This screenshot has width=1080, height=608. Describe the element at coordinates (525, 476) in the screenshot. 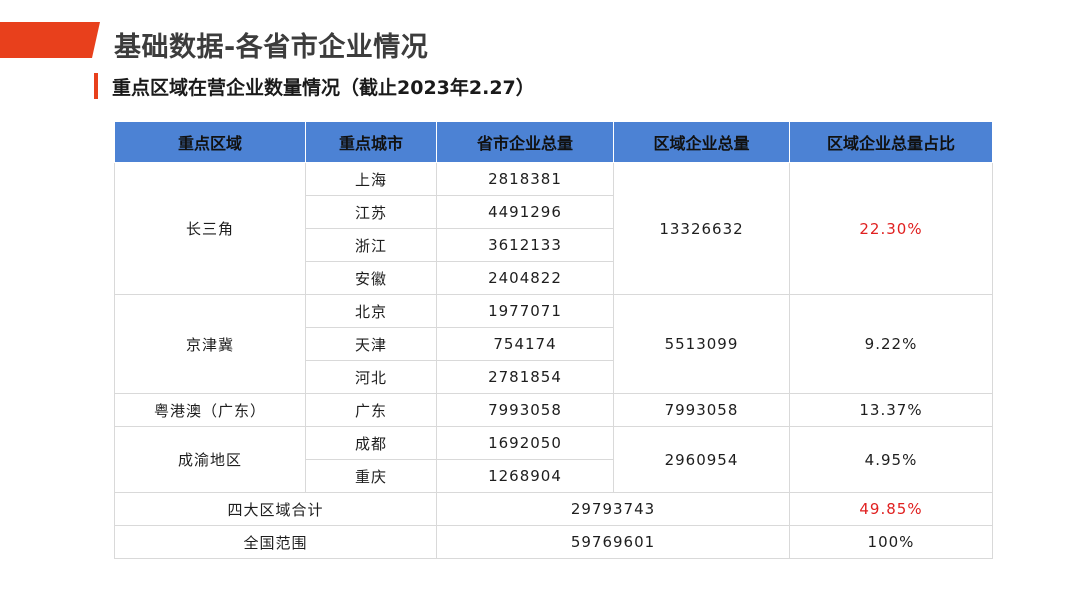

I see `city-count: 1268904` at that location.